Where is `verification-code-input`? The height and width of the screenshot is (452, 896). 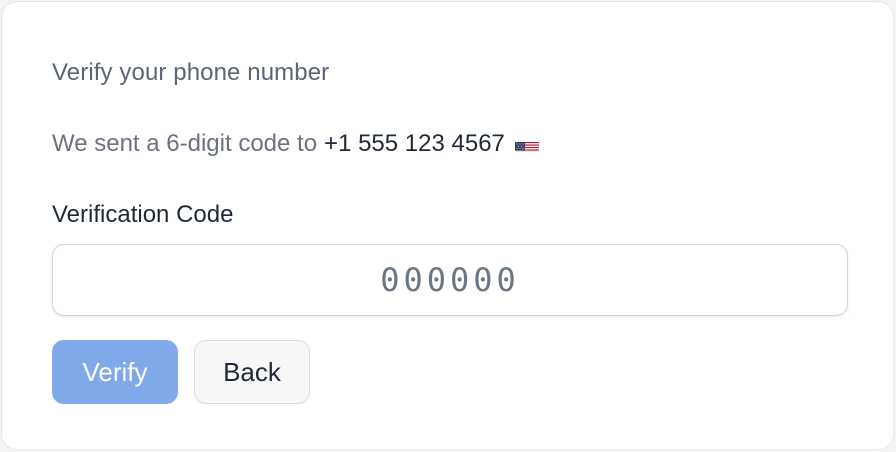 verification-code-input is located at coordinates (450, 280).